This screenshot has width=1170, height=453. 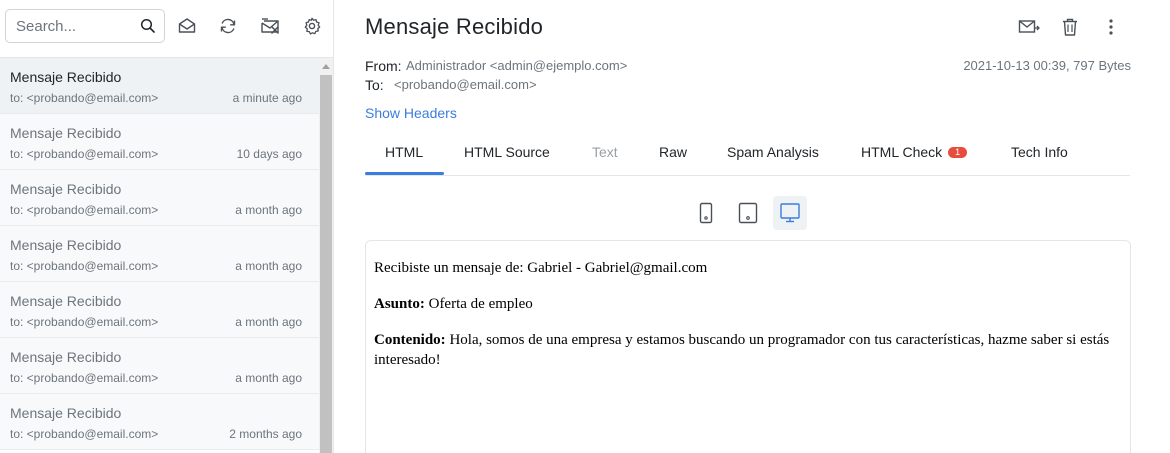 I want to click on tab-html-check: HTML Check 1, so click(x=914, y=152).